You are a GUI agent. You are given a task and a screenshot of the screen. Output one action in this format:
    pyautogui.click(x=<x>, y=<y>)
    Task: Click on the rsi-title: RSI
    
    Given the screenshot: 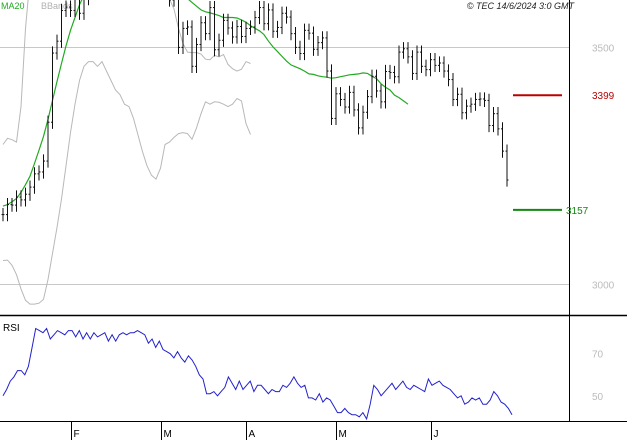 What is the action you would take?
    pyautogui.click(x=11, y=328)
    